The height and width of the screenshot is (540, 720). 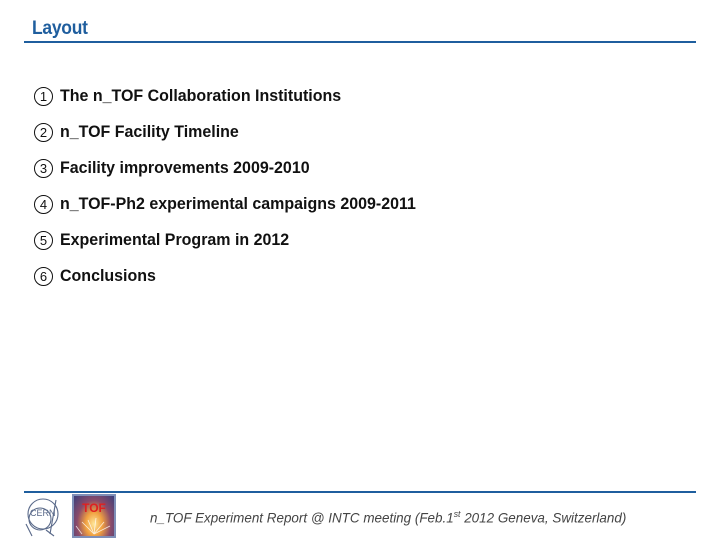 I want to click on agenda-item-label: The n_TOF Collaboration Institutions, so click(x=201, y=95).